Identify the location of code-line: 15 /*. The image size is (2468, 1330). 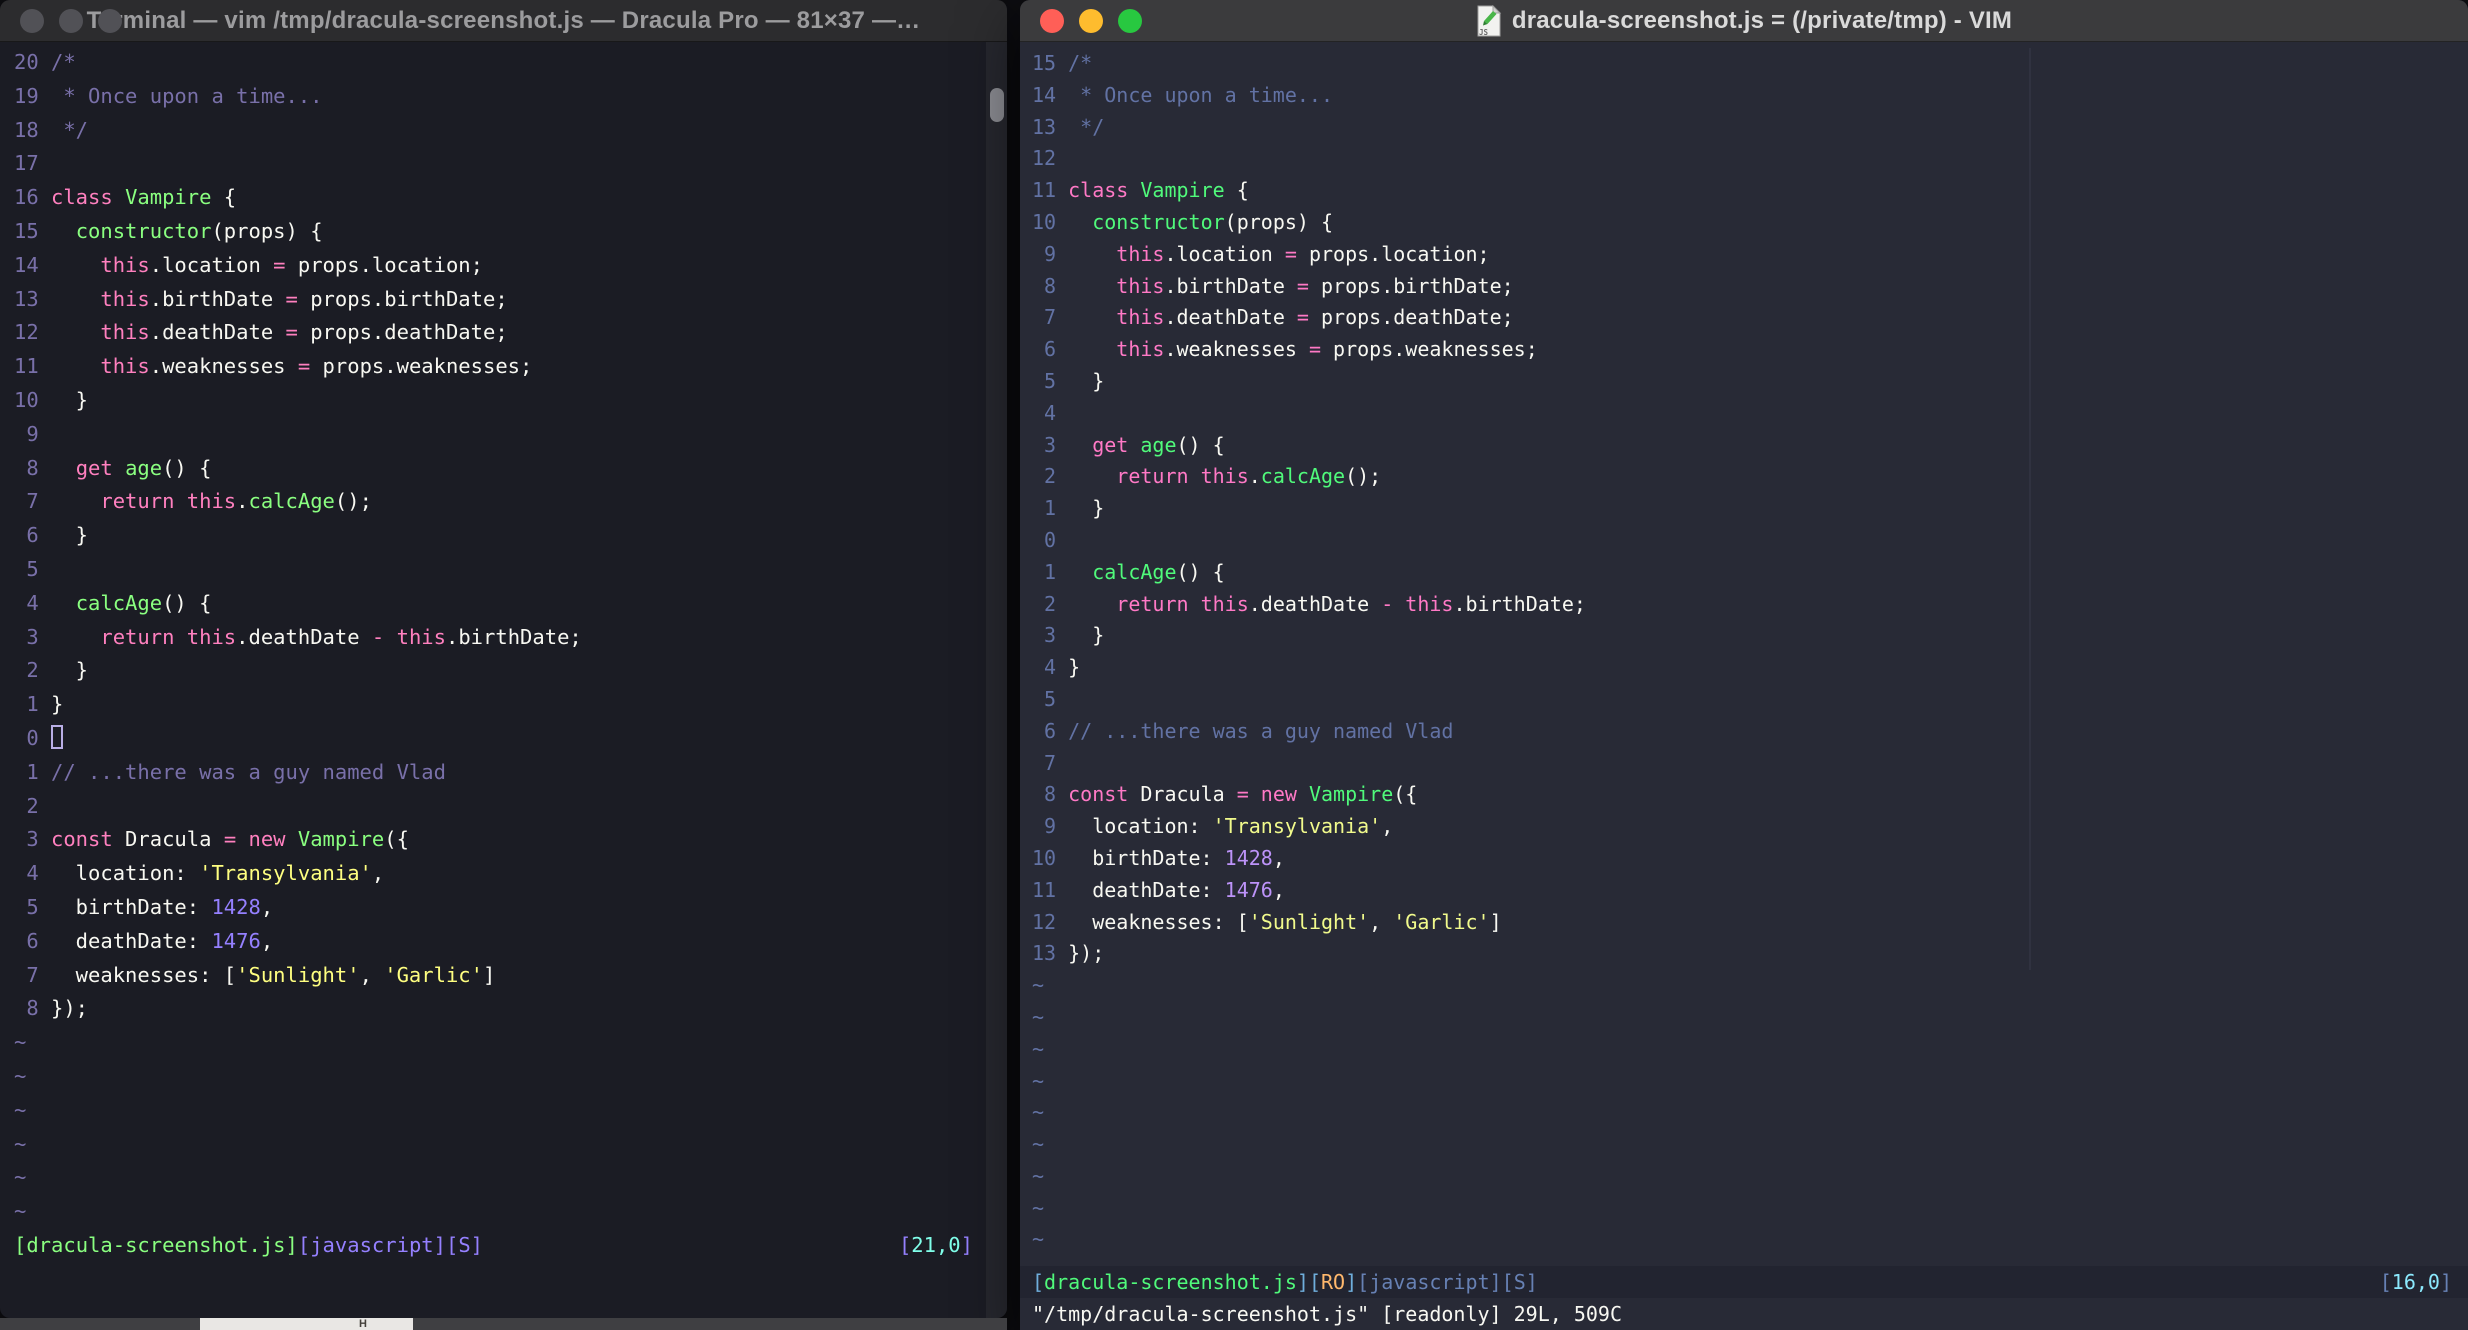
(1744, 64).